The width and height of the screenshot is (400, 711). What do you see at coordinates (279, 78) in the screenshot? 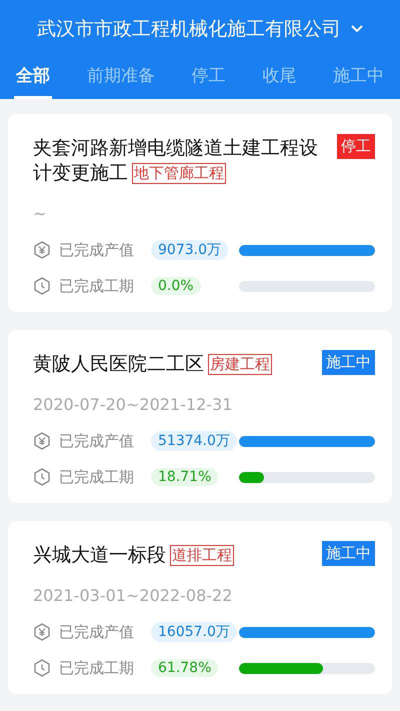
I see `tab: 收尾` at bounding box center [279, 78].